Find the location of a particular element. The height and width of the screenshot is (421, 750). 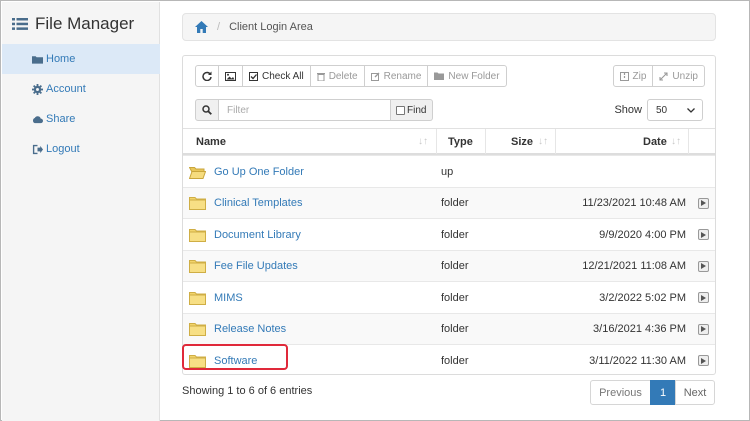

sidebar-nav: Home Account Share Logout is located at coordinates (81, 104).